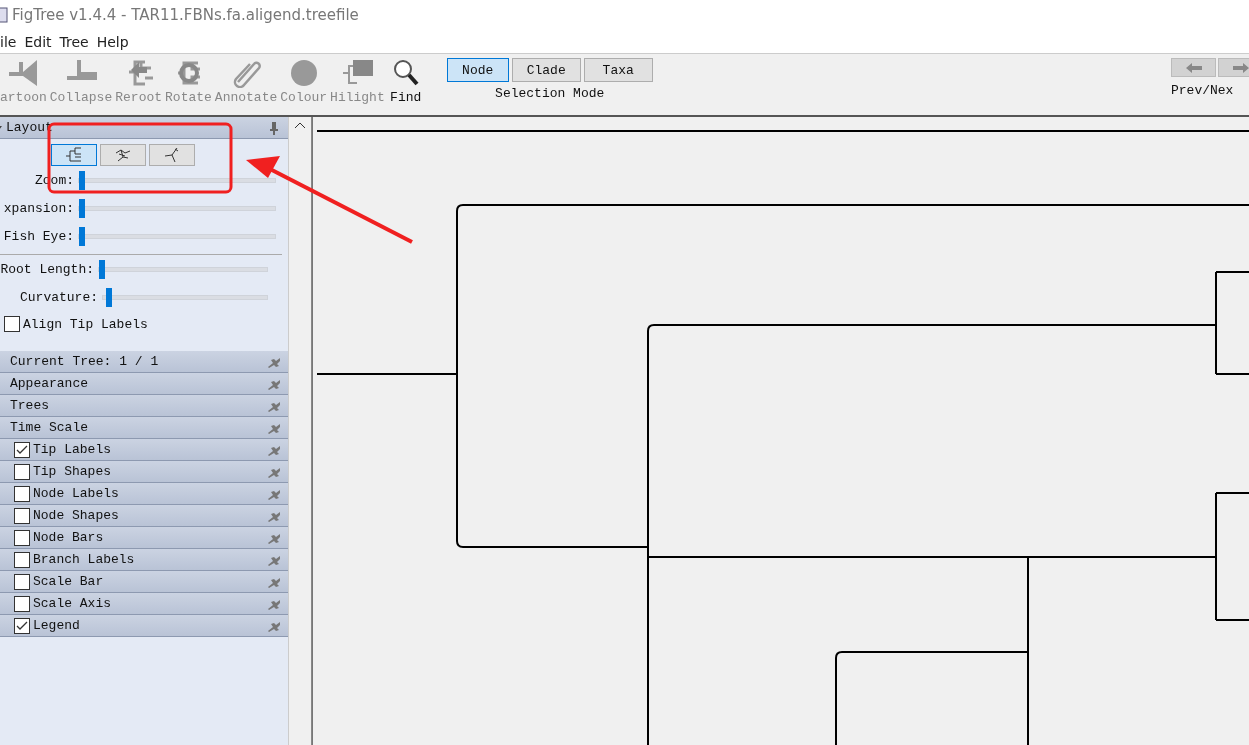 This screenshot has height=745, width=1249. Describe the element at coordinates (546, 70) in the screenshot. I see `mode-toggle: Clade` at that location.